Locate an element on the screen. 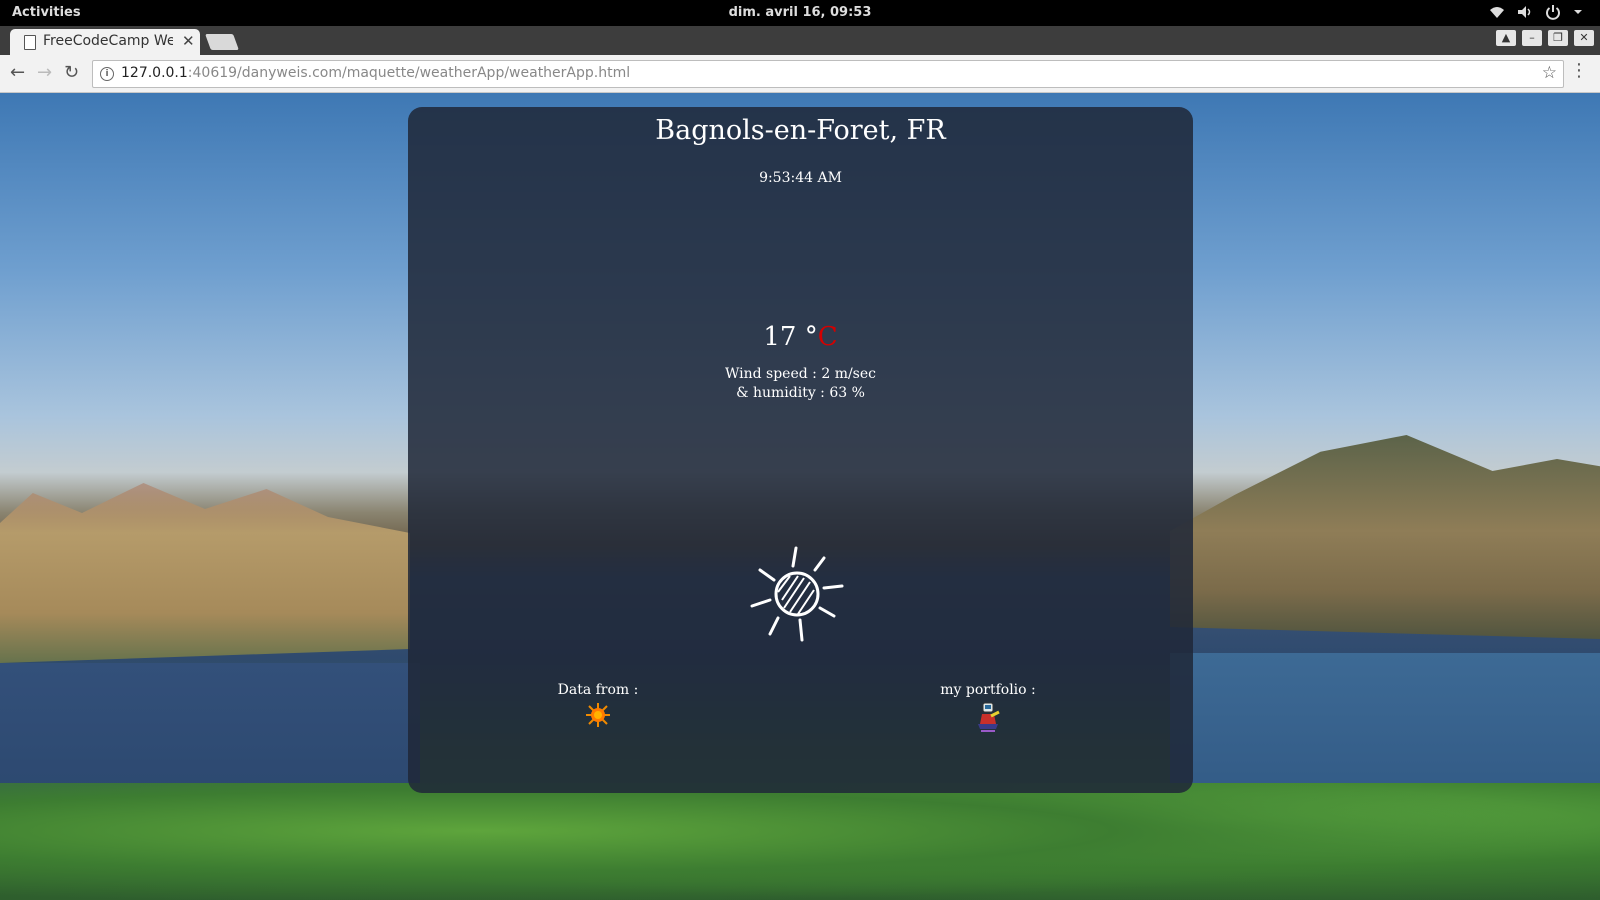 This screenshot has width=1600, height=900. profile-icon: ▲ is located at coordinates (1506, 38).